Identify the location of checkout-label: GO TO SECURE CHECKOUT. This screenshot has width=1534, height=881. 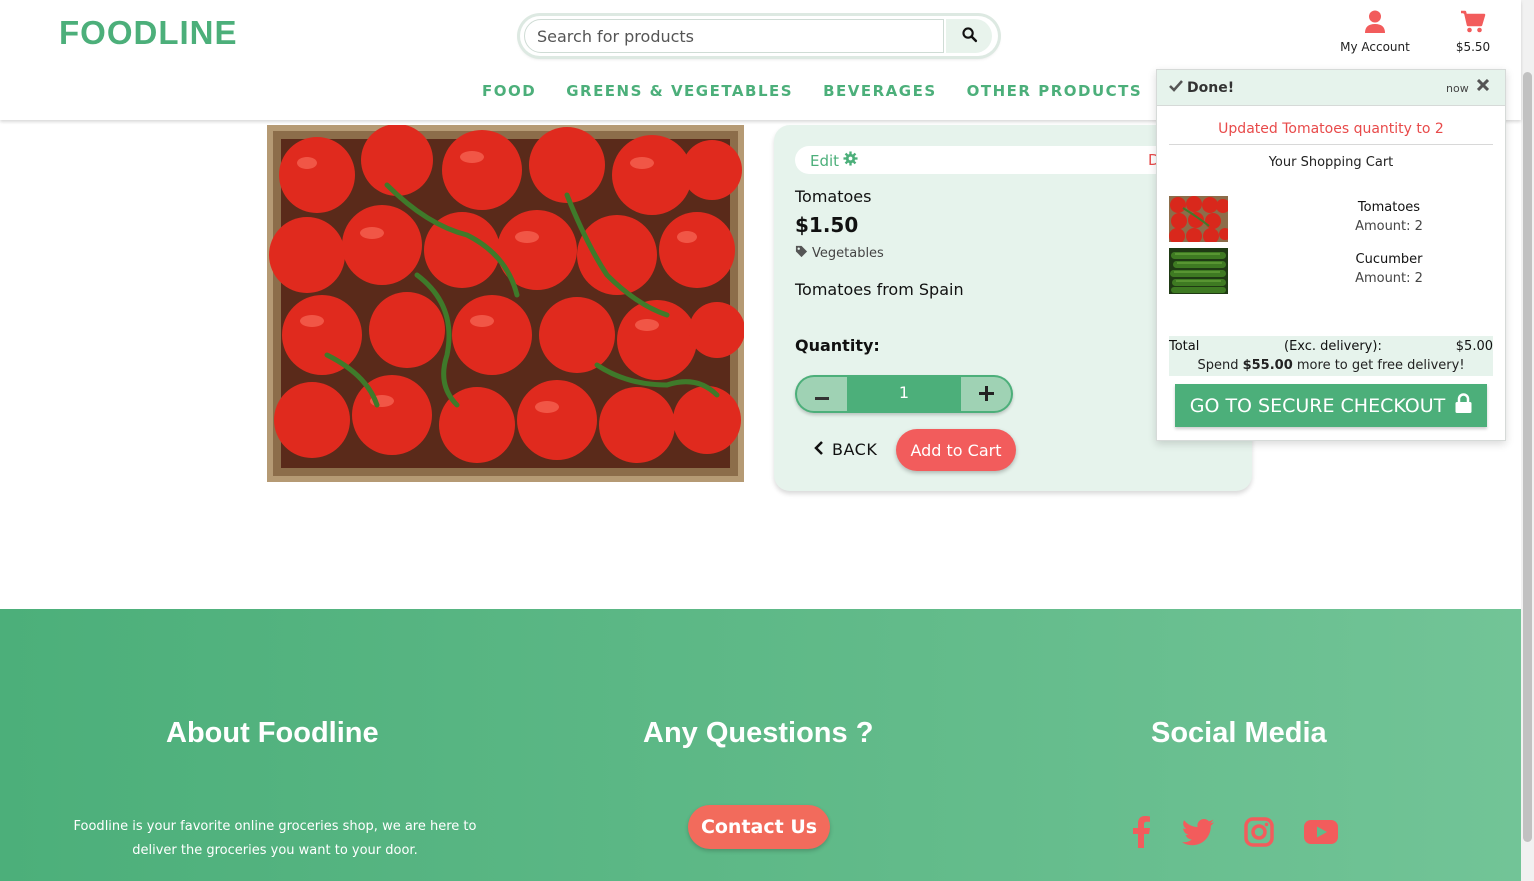
(1317, 405).